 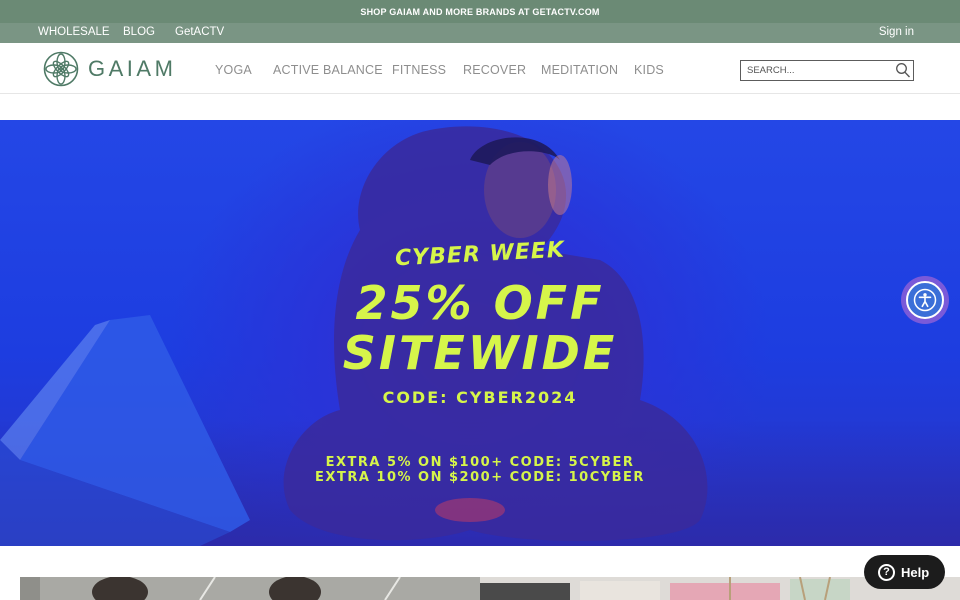 I want to click on nav-meditation: MEDITATION, so click(x=579, y=70).